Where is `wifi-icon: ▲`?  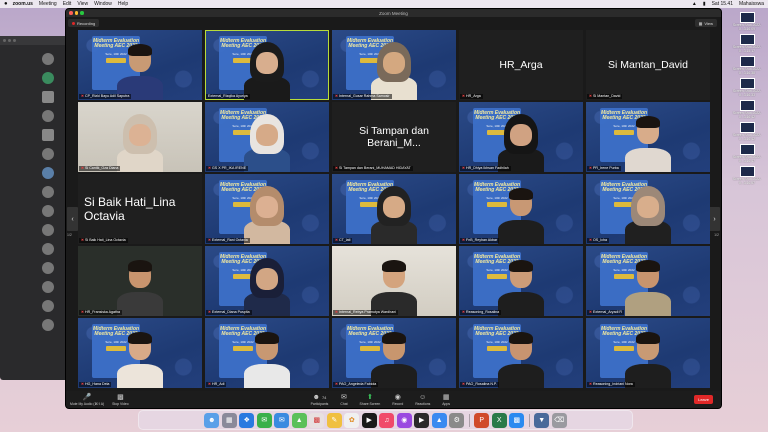 wifi-icon: ▲ is located at coordinates (694, 4).